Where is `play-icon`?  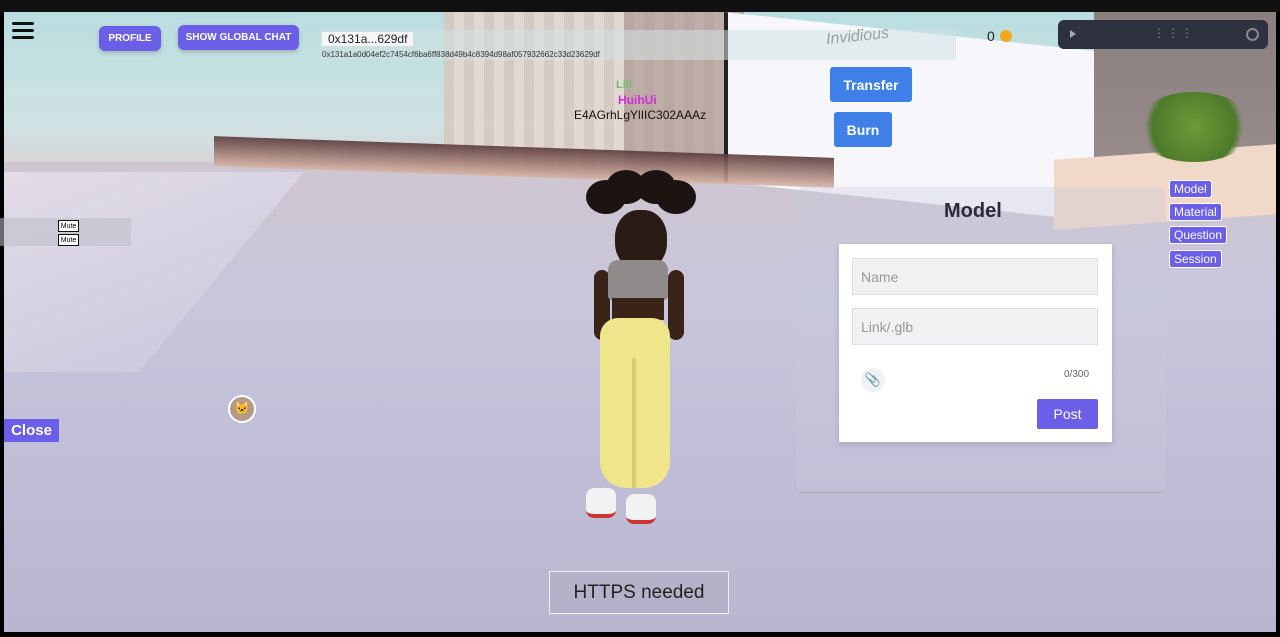
play-icon is located at coordinates (1073, 34).